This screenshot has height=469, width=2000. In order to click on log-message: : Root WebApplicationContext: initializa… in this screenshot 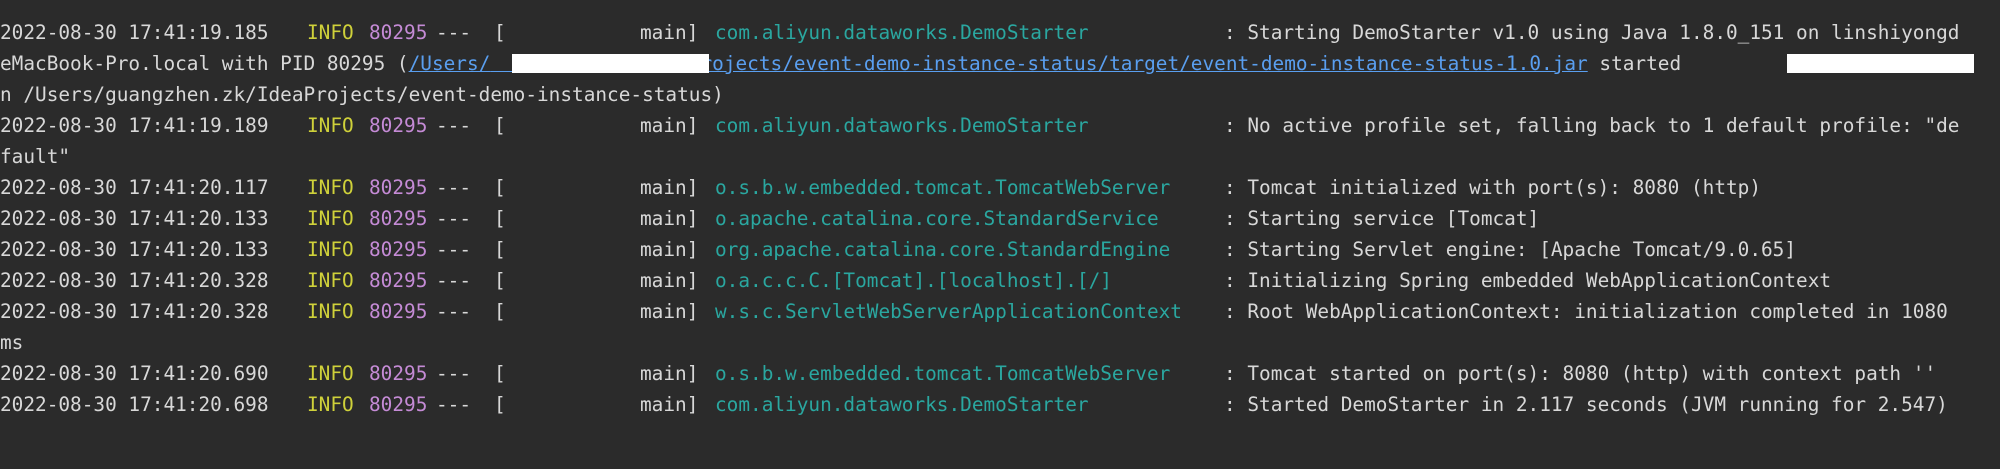, I will do `click(1586, 311)`.